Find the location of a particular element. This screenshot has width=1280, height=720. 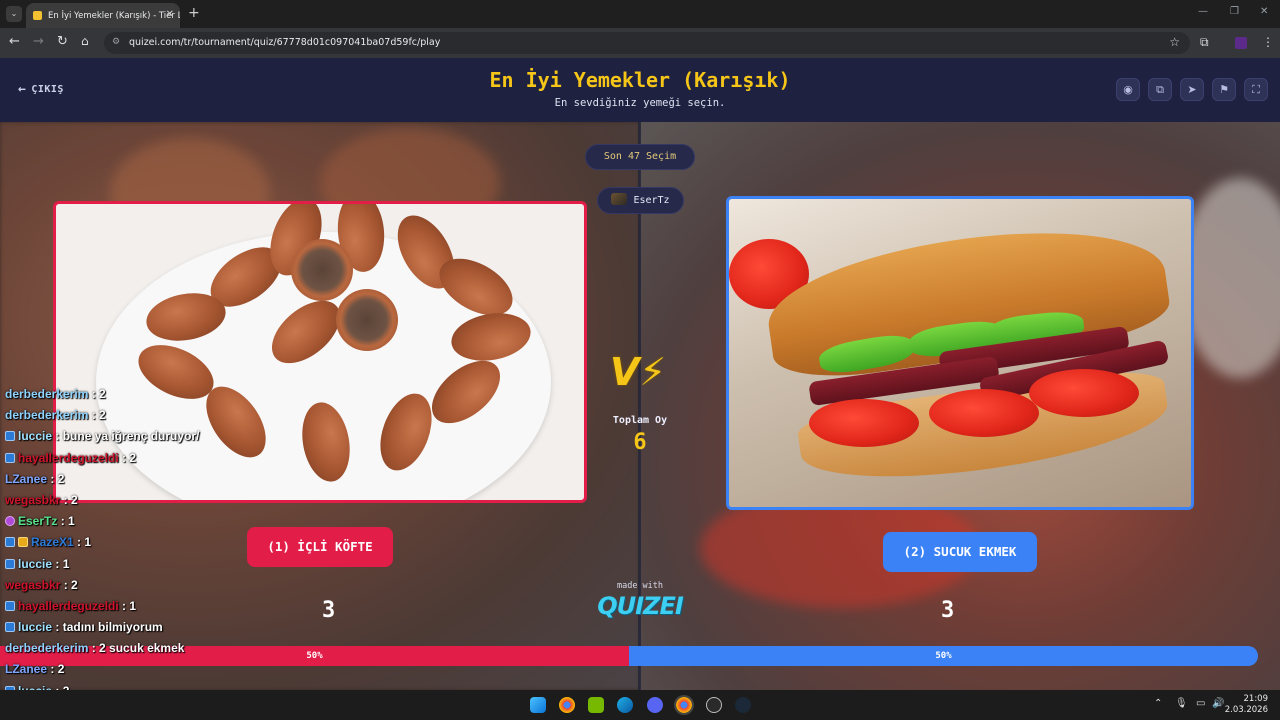

user-pill: EserTz is located at coordinates (640, 200).